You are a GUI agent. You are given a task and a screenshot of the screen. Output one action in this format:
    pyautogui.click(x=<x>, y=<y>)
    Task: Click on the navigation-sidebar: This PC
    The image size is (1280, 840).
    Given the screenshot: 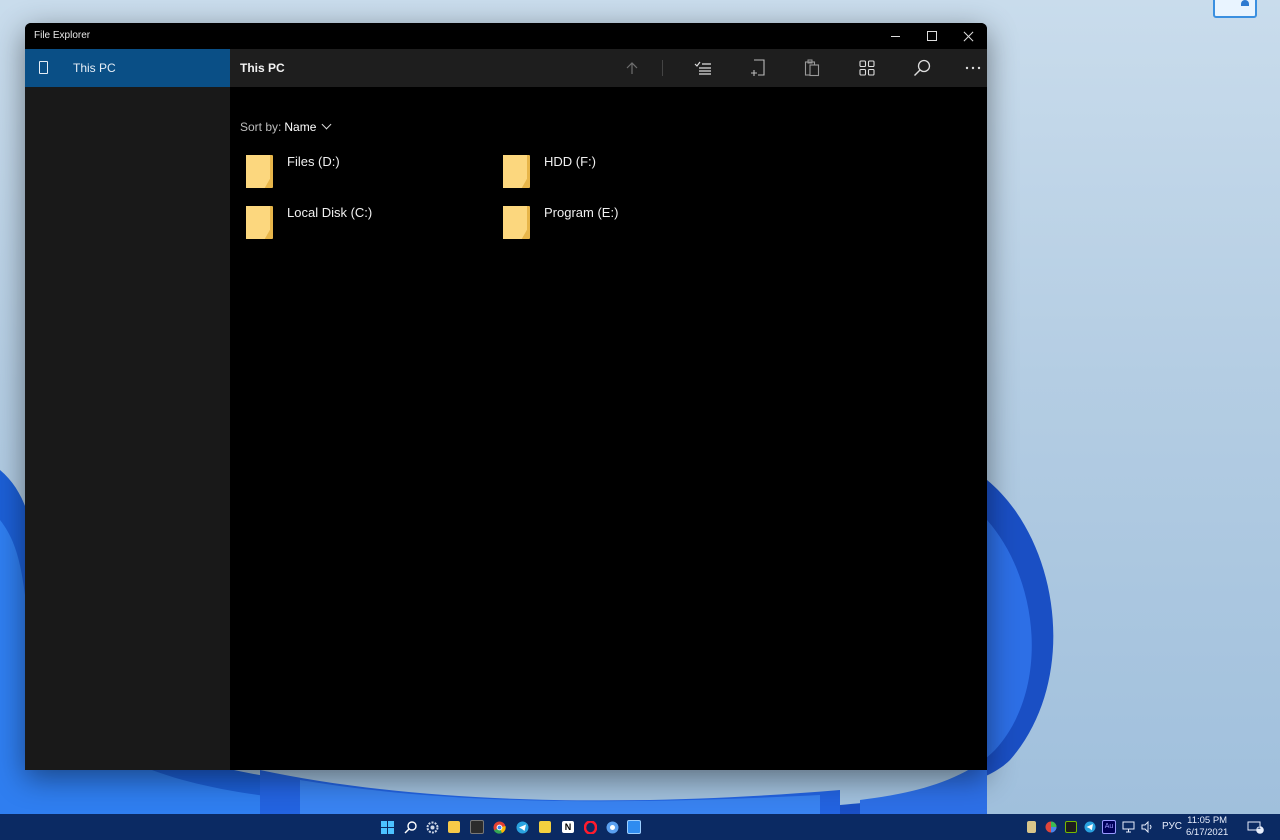 What is the action you would take?
    pyautogui.click(x=127, y=409)
    